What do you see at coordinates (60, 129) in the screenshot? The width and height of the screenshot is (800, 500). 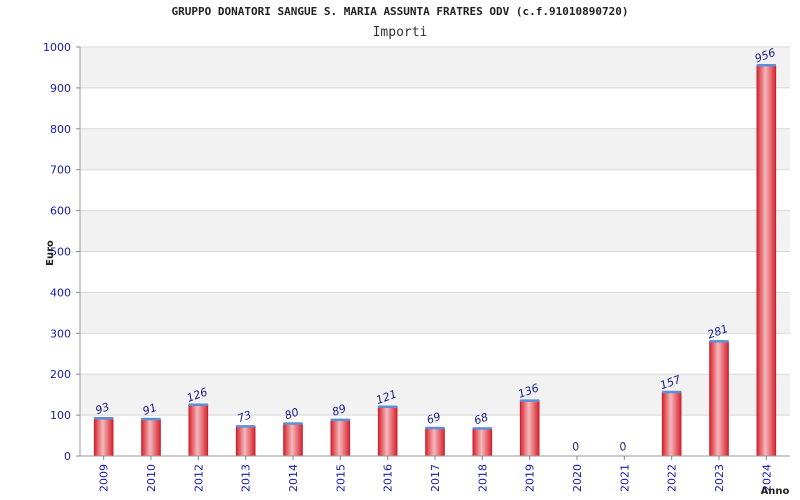 I see `y-tick-label: 800` at bounding box center [60, 129].